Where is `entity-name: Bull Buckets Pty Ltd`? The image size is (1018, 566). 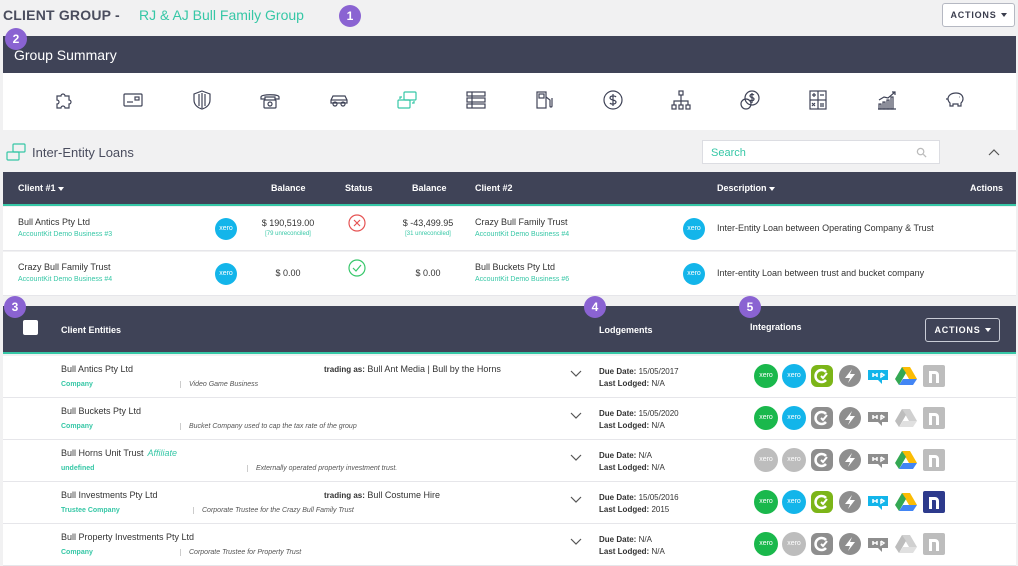 entity-name: Bull Buckets Pty Ltd is located at coordinates (103, 411).